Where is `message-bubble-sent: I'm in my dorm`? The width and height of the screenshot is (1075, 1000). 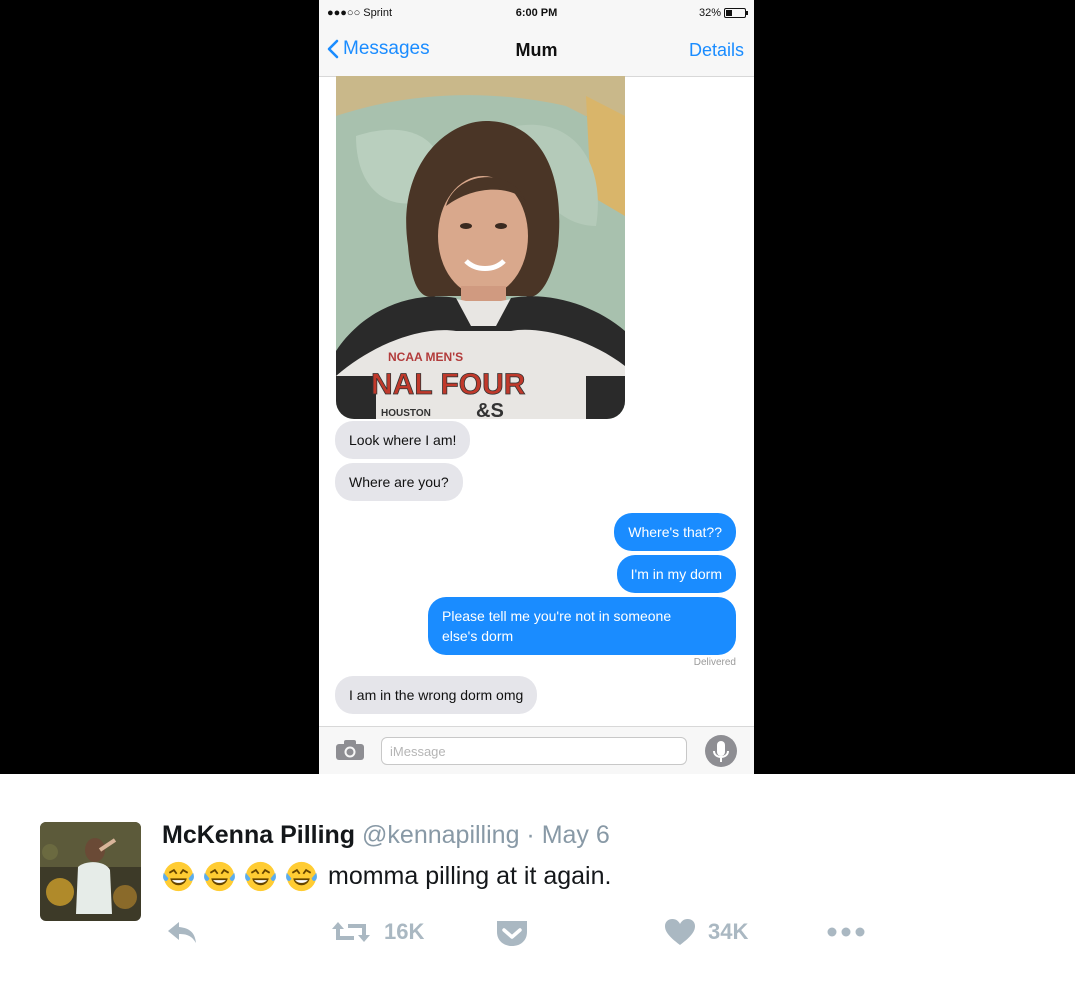 message-bubble-sent: I'm in my dorm is located at coordinates (676, 574).